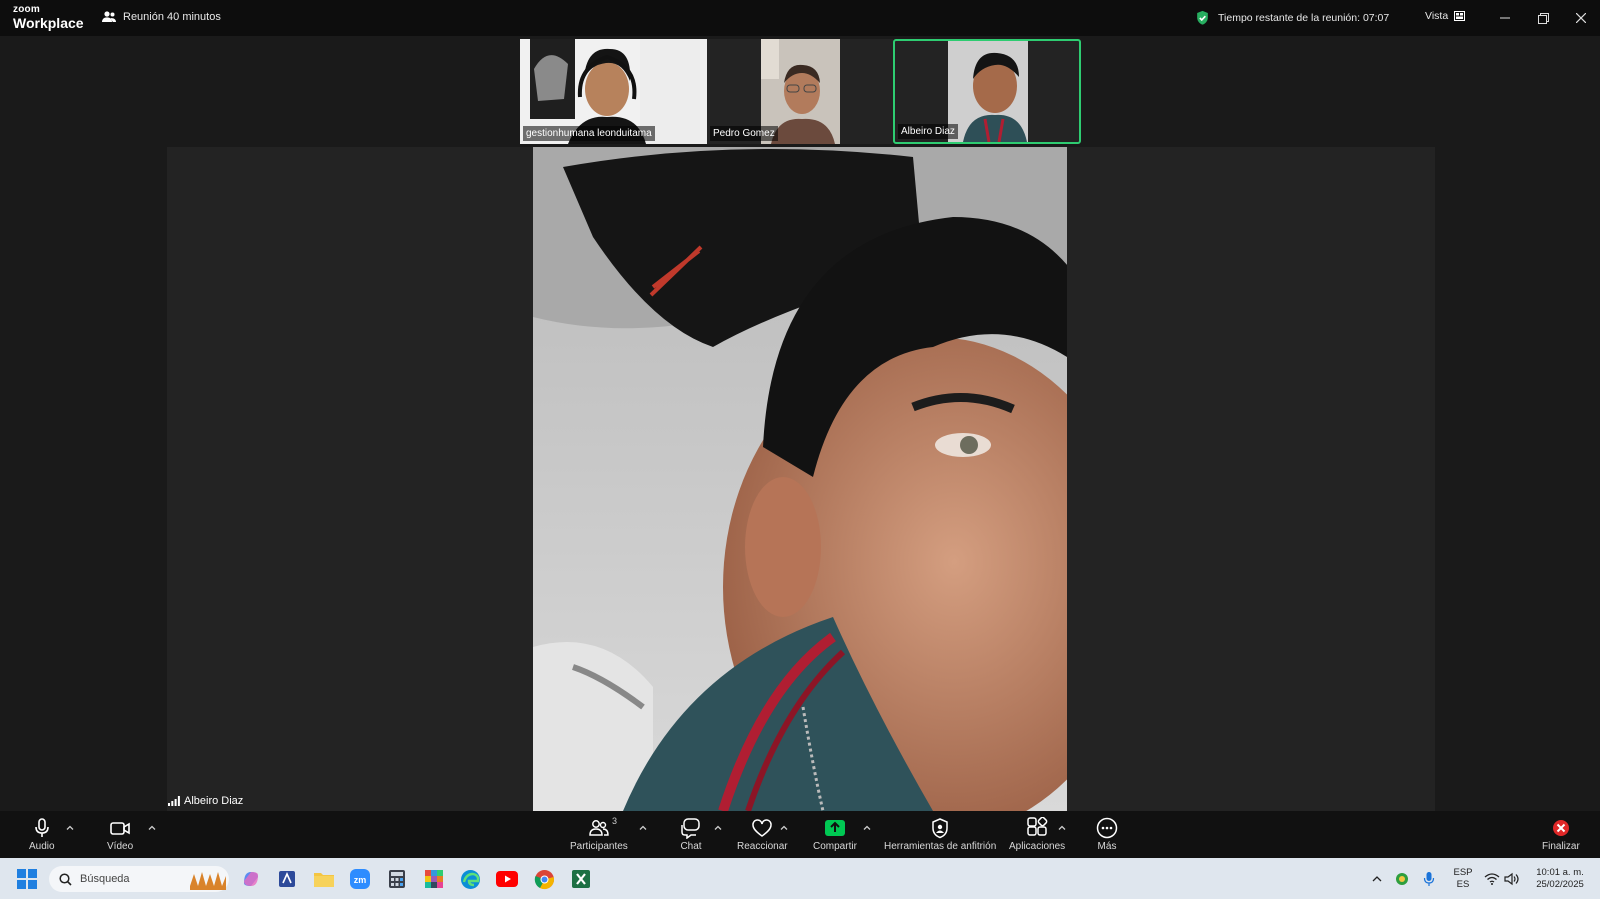 This screenshot has height=899, width=1600. What do you see at coordinates (1560, 872) in the screenshot?
I see `clock-time: 10:01 a. m.` at bounding box center [1560, 872].